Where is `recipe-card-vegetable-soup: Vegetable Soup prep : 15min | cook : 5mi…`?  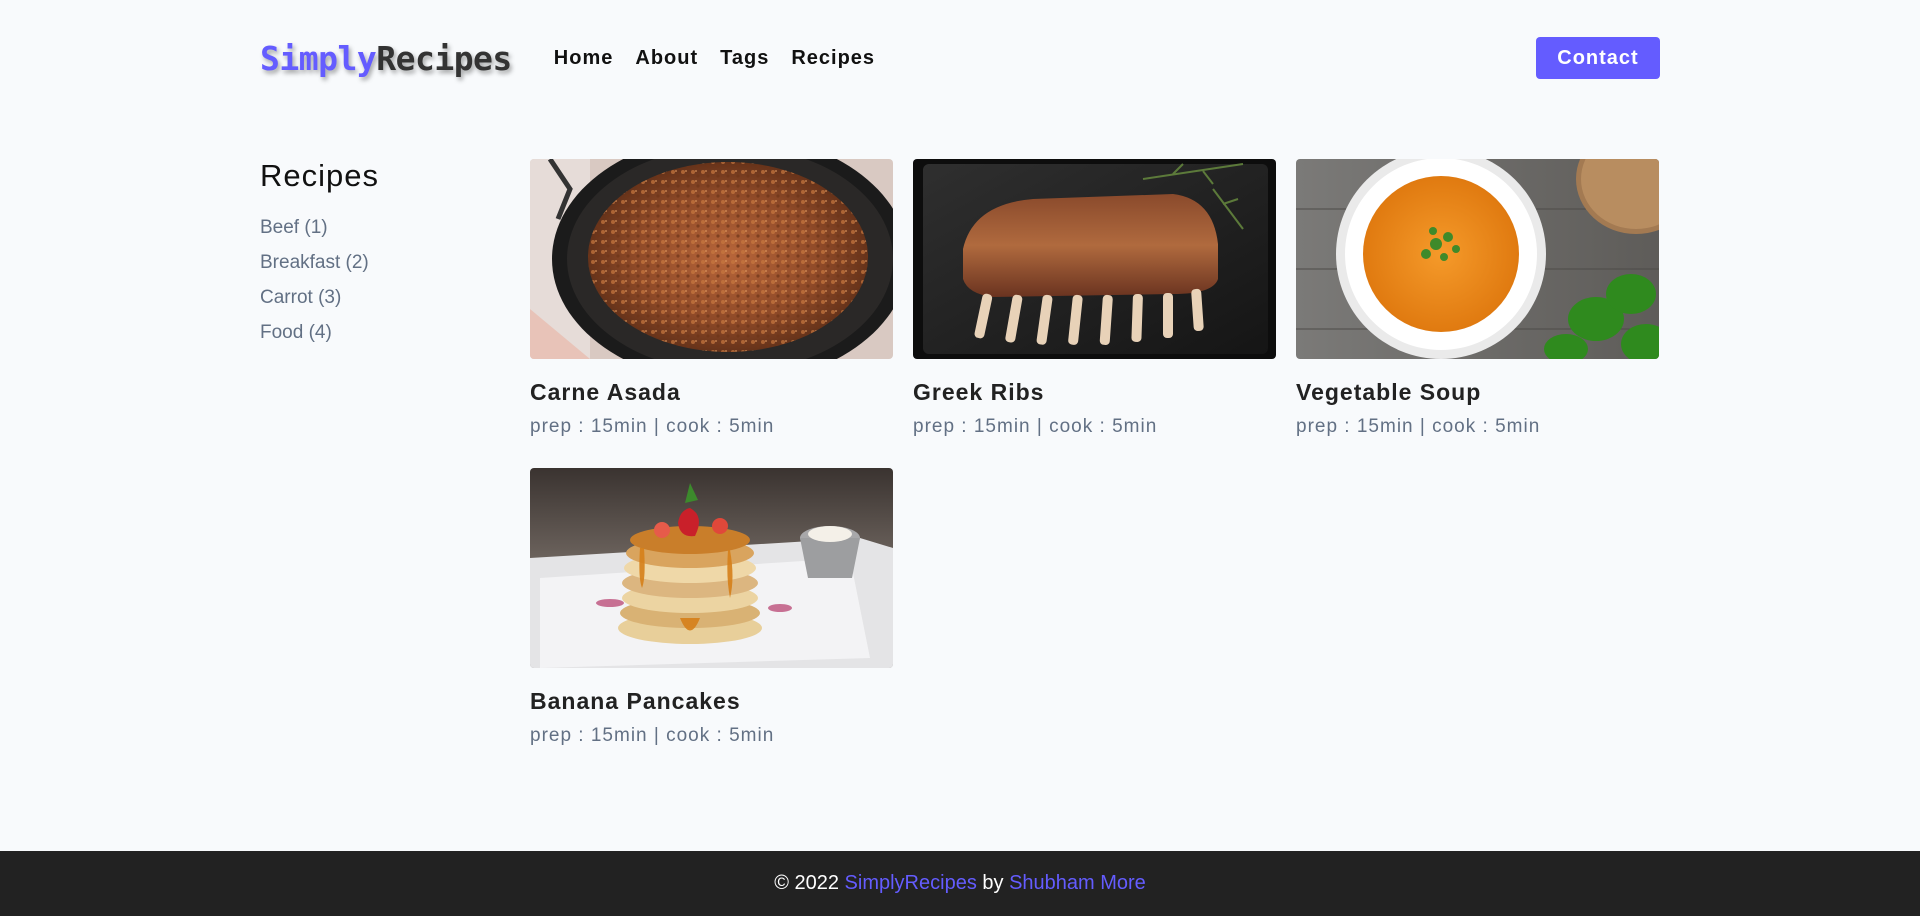 recipe-card-vegetable-soup: Vegetable Soup prep : 15min | cook : 5mi… is located at coordinates (1477, 298).